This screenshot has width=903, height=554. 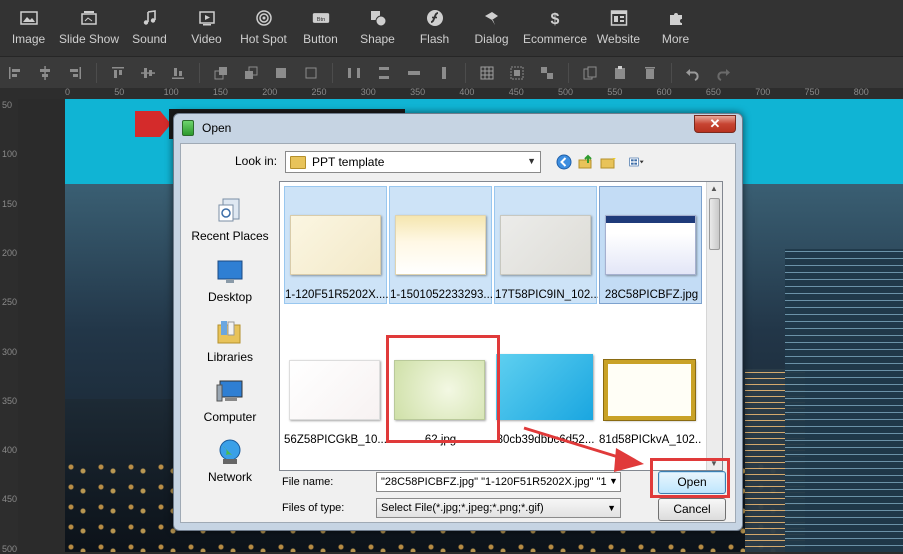 I want to click on close-button: ✕, so click(x=715, y=124).